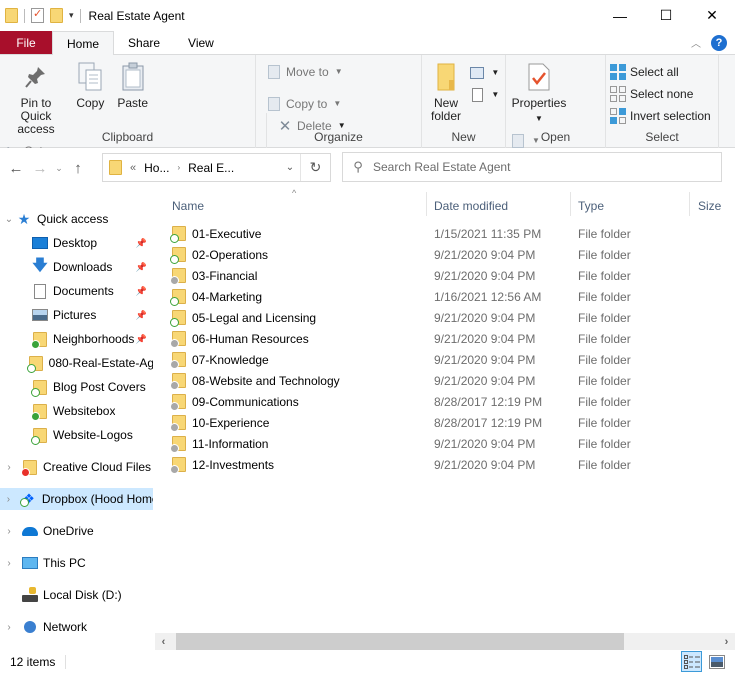  What do you see at coordinates (539, 93) in the screenshot?
I see `properties-button: Properties ▼` at bounding box center [539, 93].